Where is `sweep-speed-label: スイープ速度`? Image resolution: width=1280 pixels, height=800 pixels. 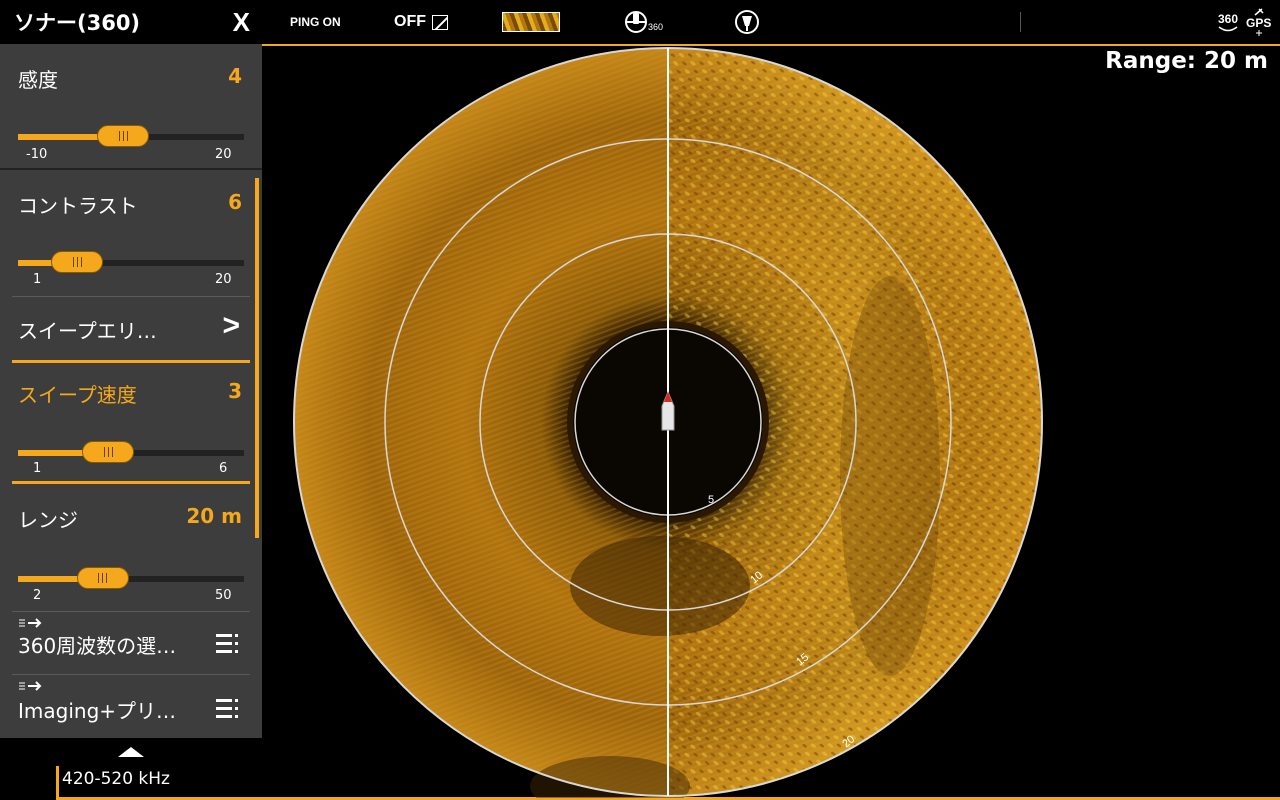
sweep-speed-label: スイープ速度 is located at coordinates (77, 395).